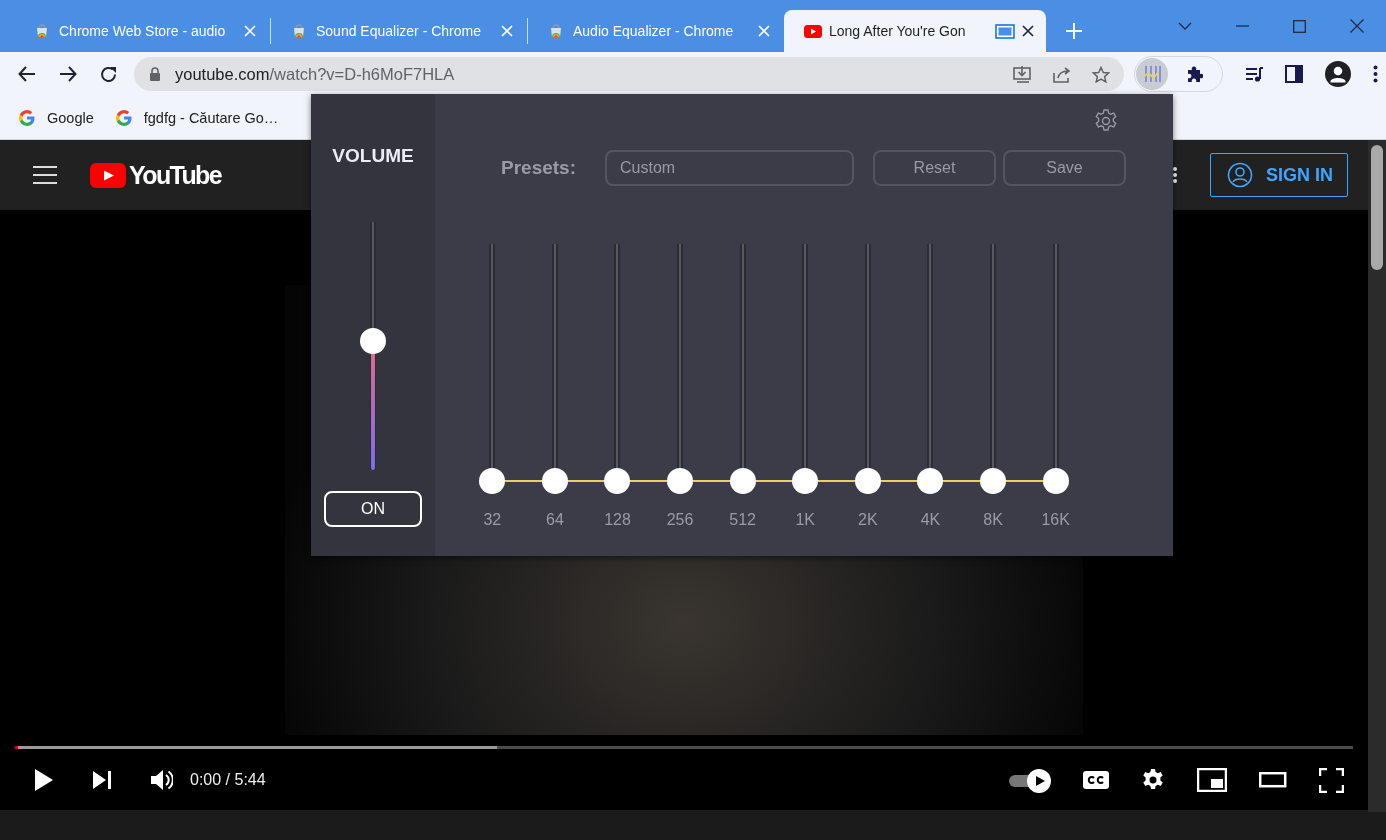  Describe the element at coordinates (1338, 74) in the screenshot. I see `profile-icon` at that location.